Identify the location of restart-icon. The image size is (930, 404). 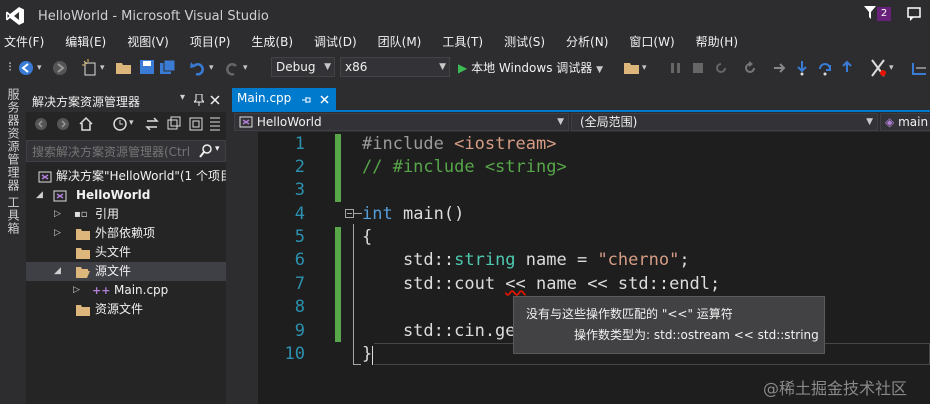
(721, 68).